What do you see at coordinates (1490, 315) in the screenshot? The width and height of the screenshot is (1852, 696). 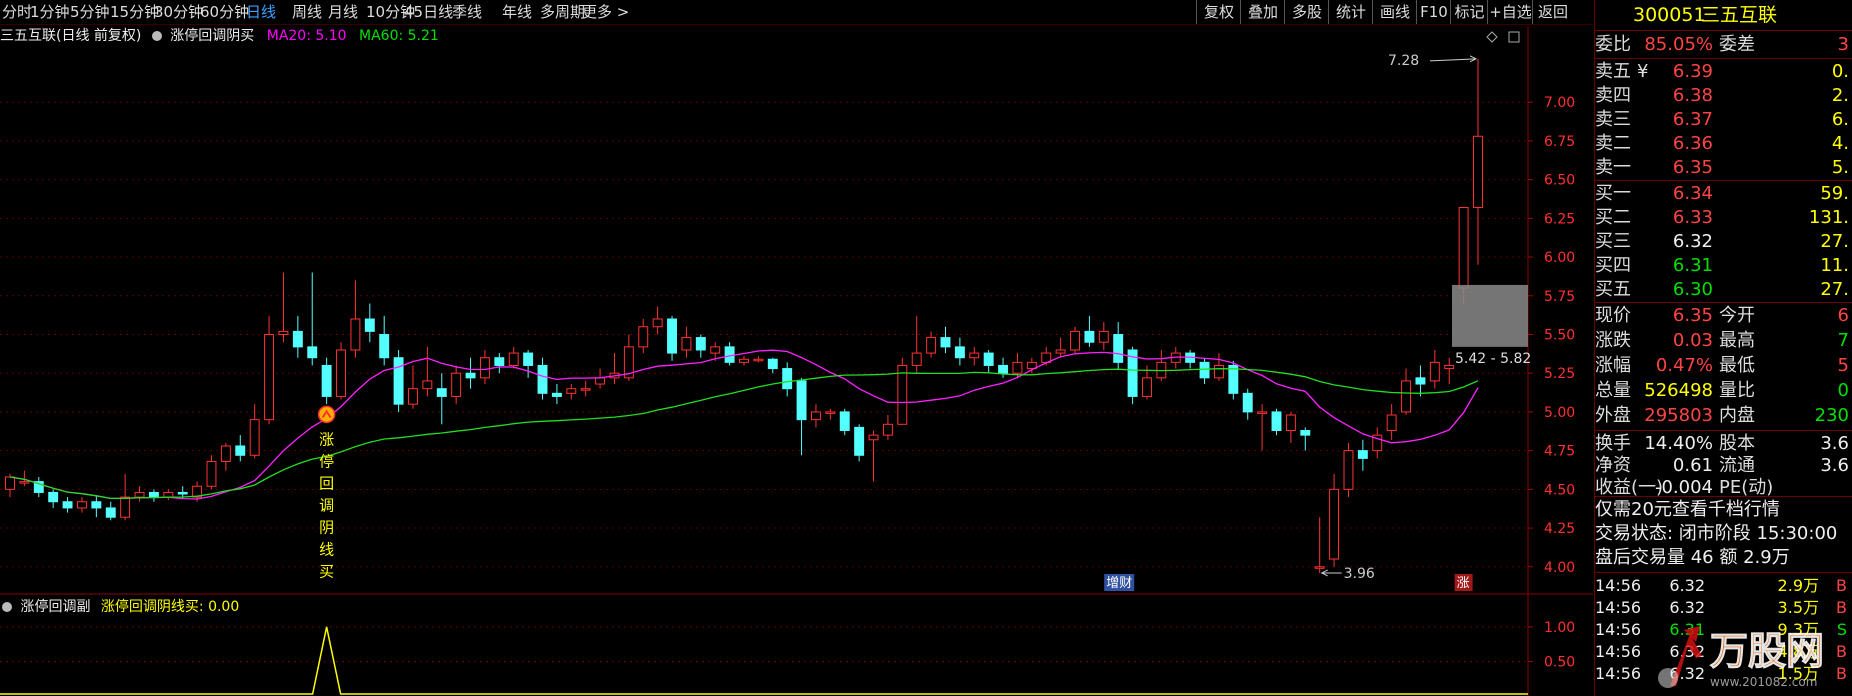 I see `range-box` at bounding box center [1490, 315].